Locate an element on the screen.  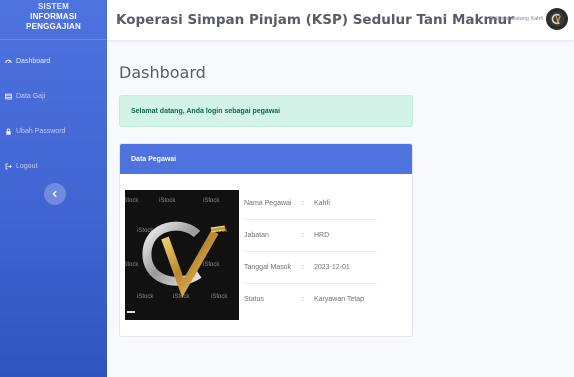
info-label: Status is located at coordinates (254, 299).